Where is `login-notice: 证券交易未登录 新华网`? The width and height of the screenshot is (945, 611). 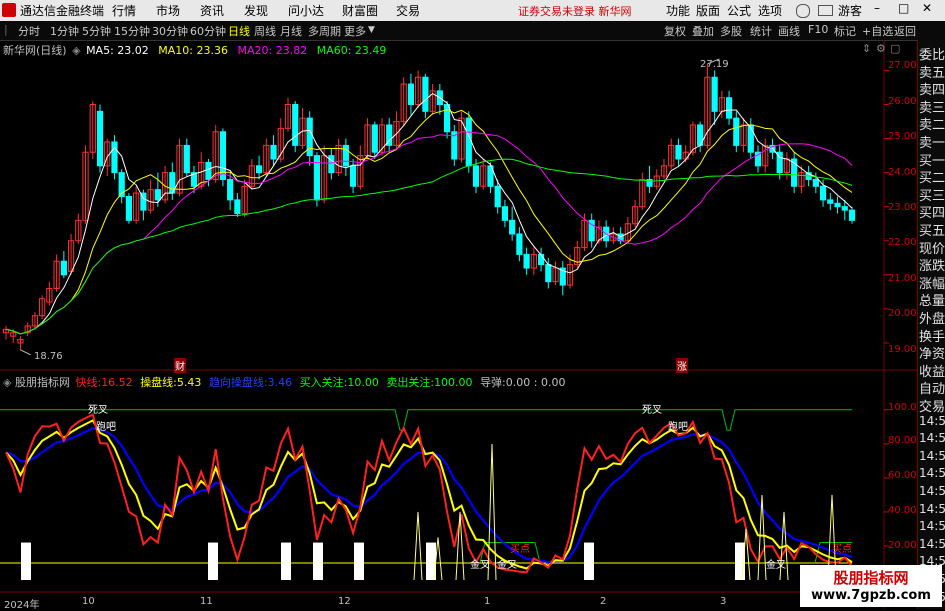
login-notice: 证券交易未登录 新华网 is located at coordinates (575, 11).